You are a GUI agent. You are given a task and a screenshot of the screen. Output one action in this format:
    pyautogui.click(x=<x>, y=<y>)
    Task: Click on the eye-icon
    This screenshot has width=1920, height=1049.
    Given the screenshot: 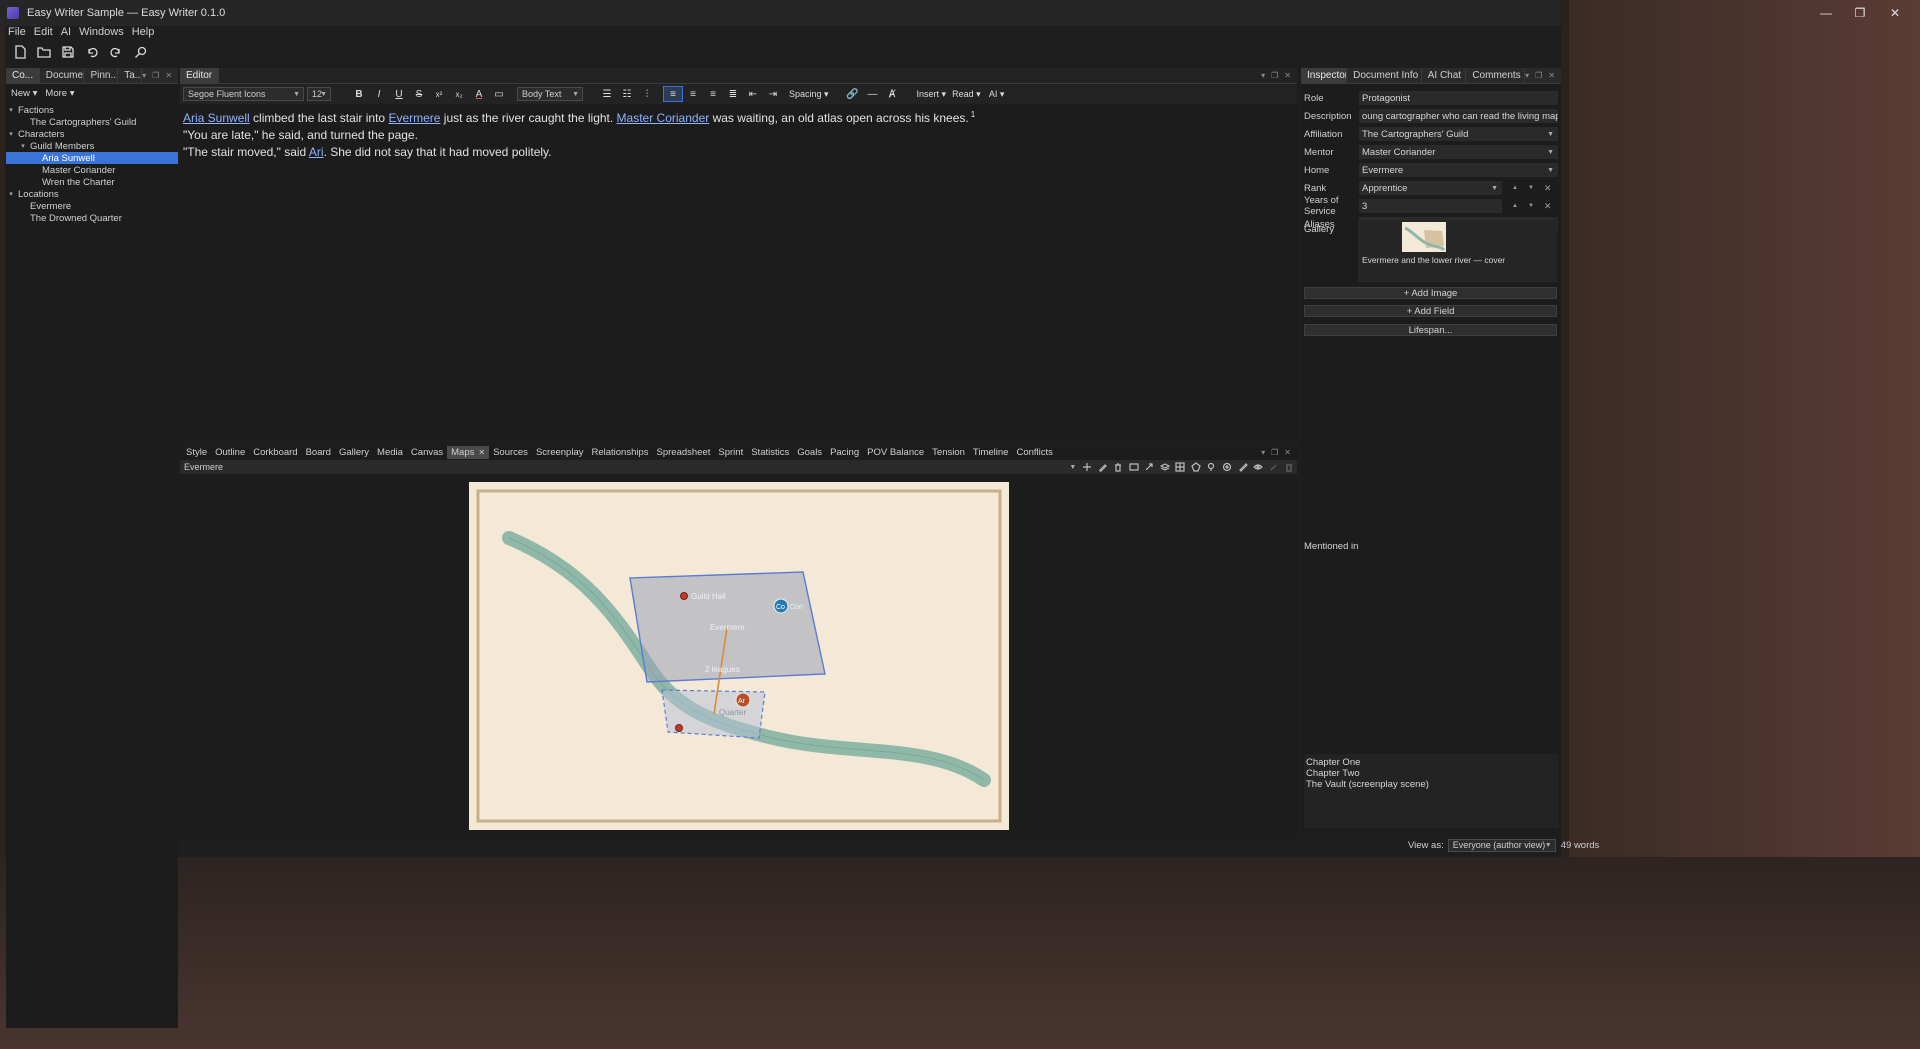 What is the action you would take?
    pyautogui.click(x=1258, y=467)
    